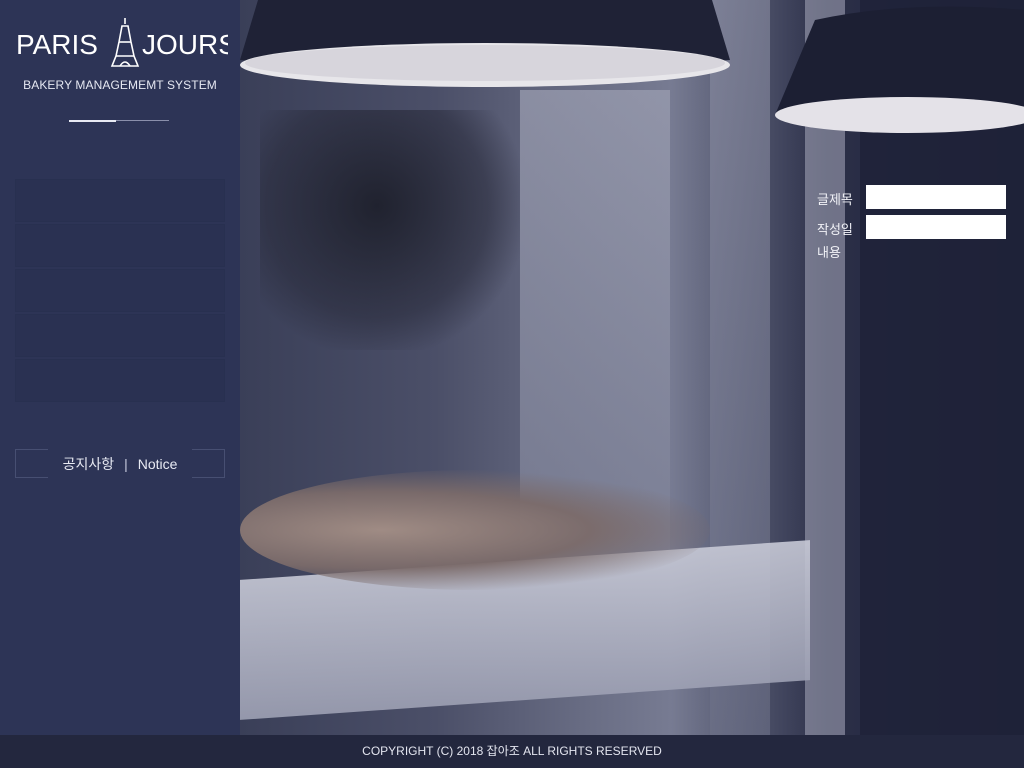 The height and width of the screenshot is (768, 1024). I want to click on notice-button: 공지사항 | Notice, so click(120, 463).